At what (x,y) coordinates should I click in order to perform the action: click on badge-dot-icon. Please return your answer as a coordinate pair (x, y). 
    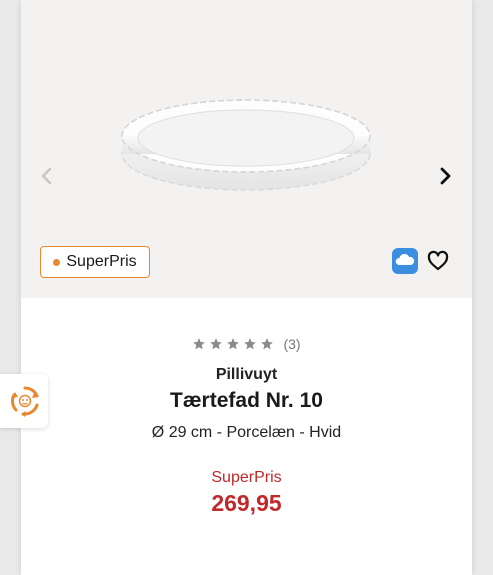
    Looking at the image, I should click on (57, 262).